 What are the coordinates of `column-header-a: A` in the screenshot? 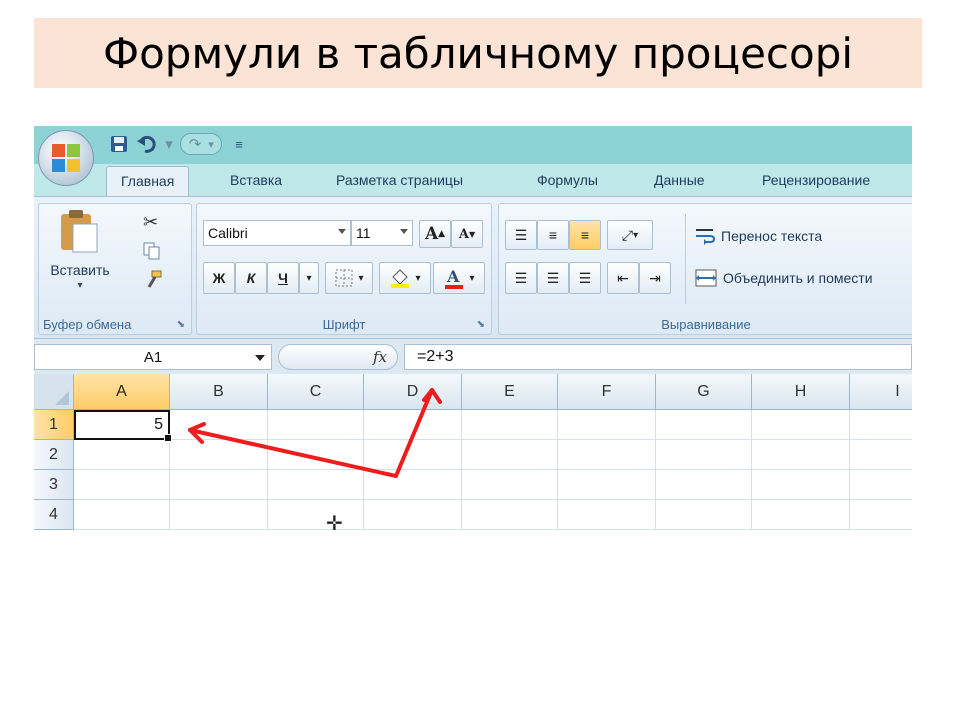 It's located at (122, 392).